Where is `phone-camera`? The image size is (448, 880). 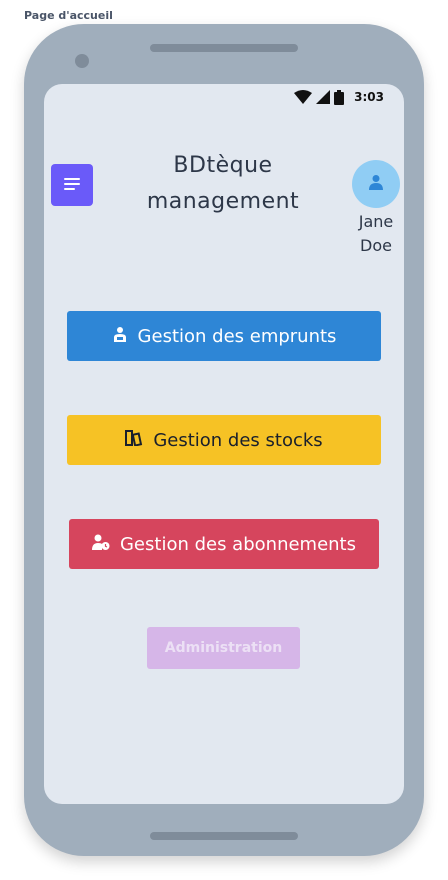 phone-camera is located at coordinates (82, 61).